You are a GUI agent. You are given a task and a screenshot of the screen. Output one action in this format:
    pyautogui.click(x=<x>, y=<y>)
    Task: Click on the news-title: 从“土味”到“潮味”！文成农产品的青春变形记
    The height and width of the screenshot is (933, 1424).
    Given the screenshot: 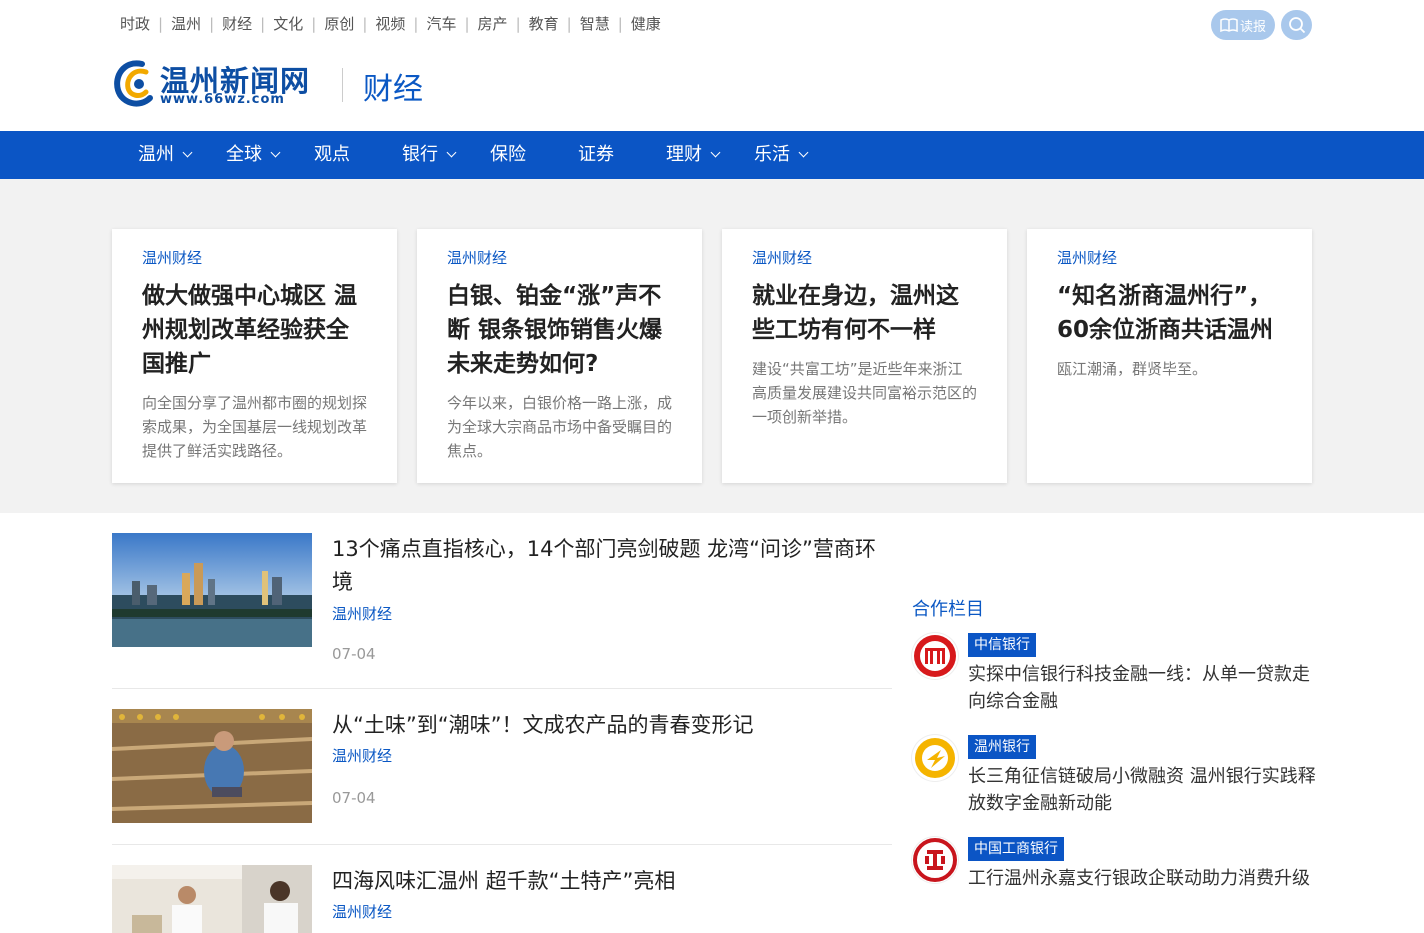 What is the action you would take?
    pyautogui.click(x=612, y=725)
    